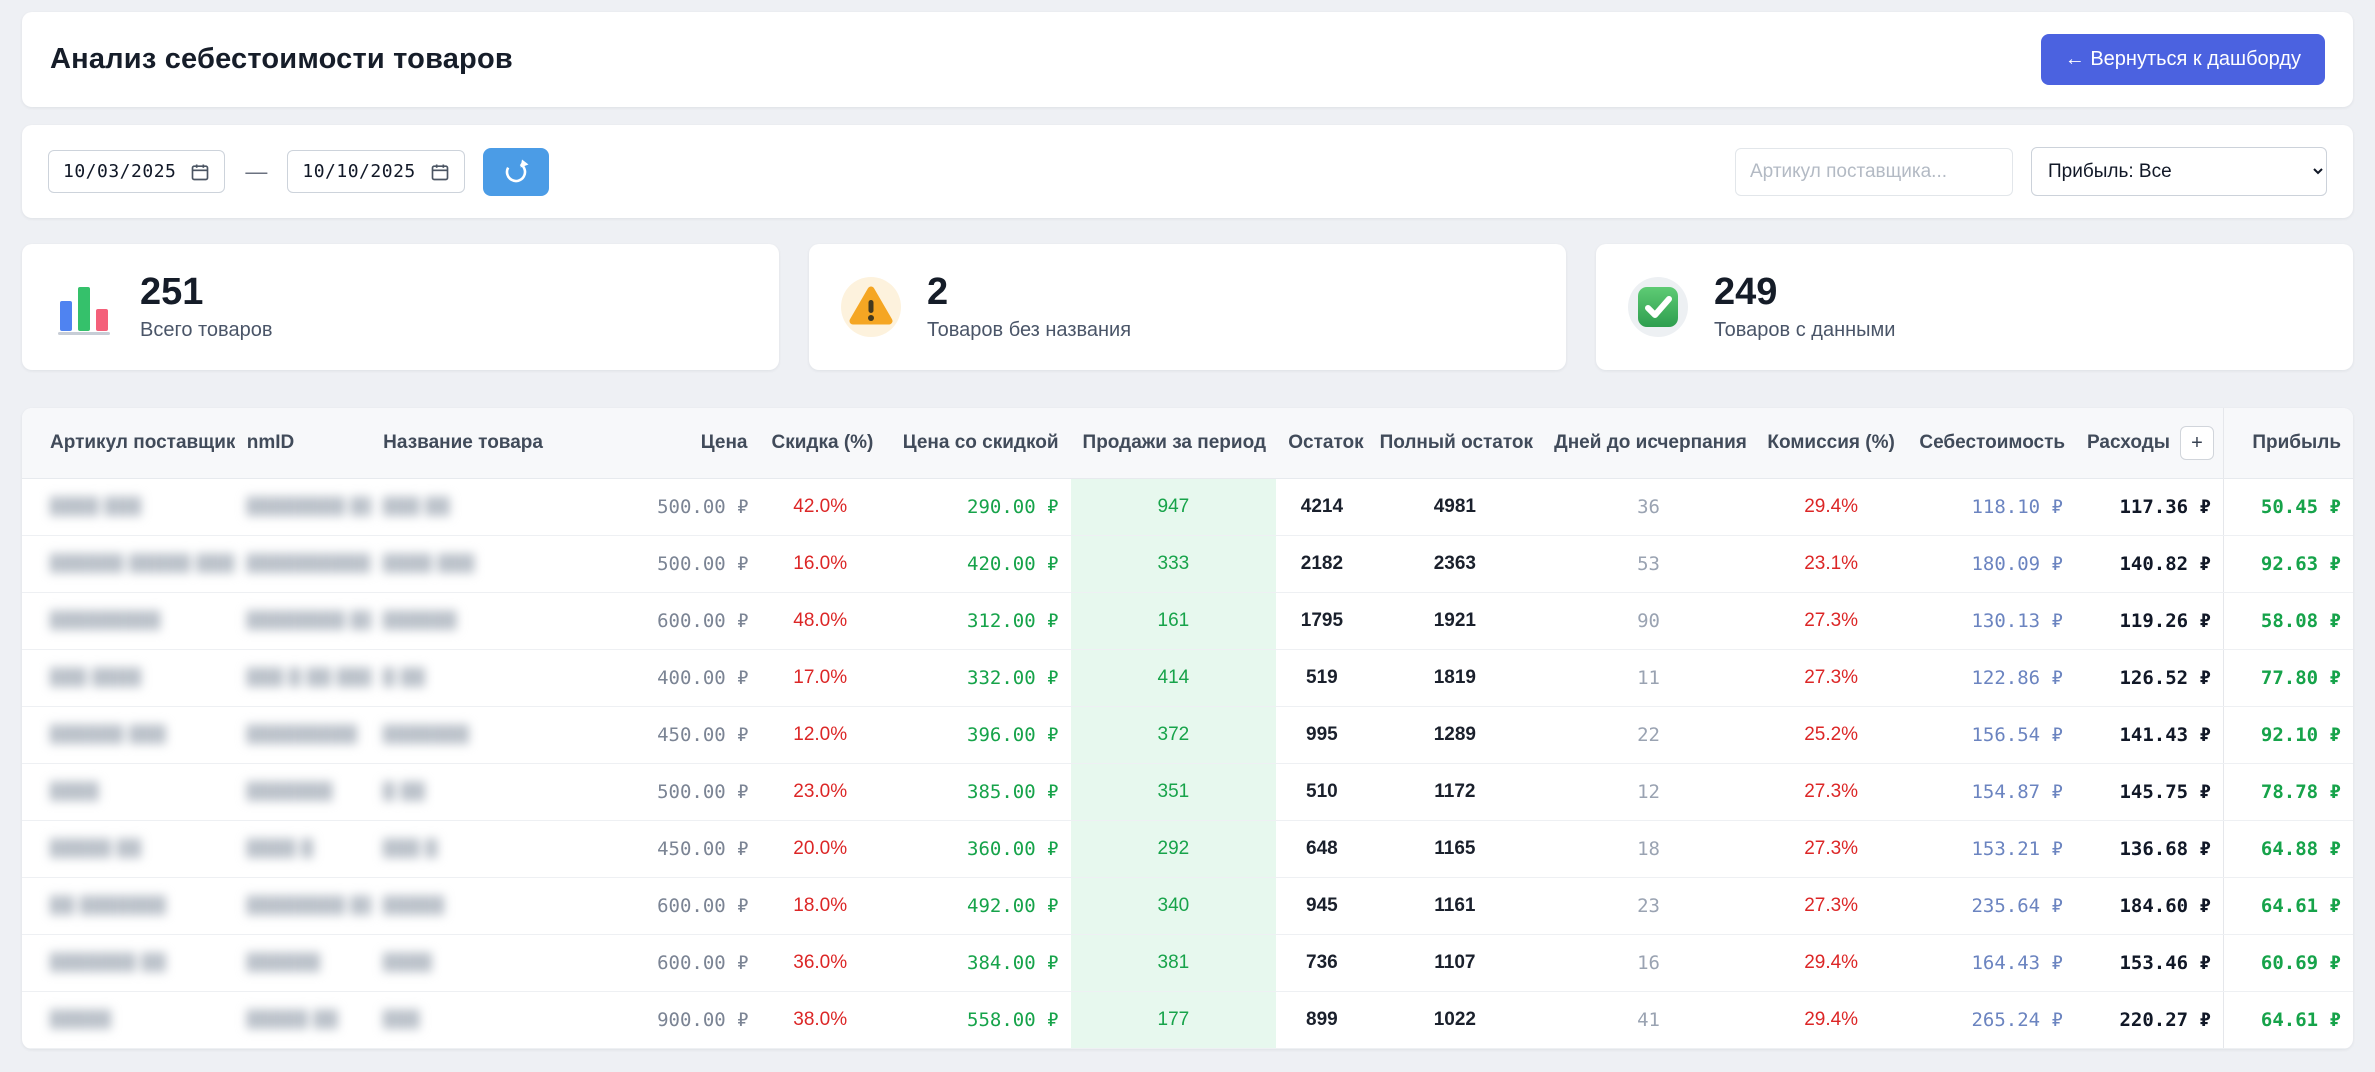  Describe the element at coordinates (1648, 443) in the screenshot. I see `col-header-days-to-depletion: Дней до исчерпания` at that location.